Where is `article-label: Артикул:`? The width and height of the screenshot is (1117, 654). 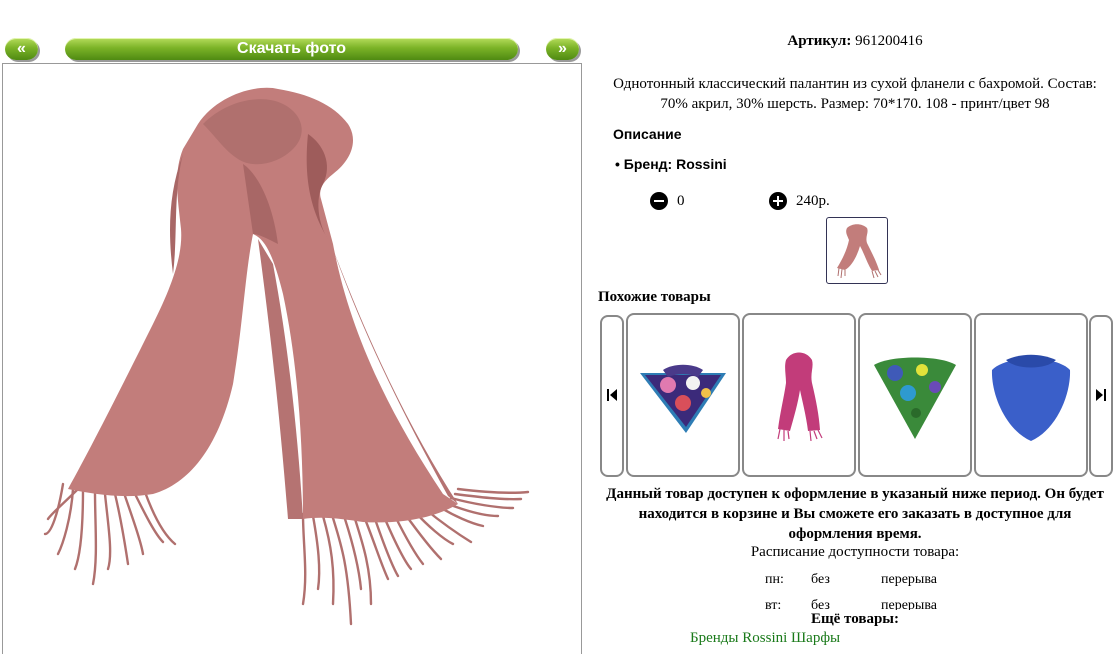
article-label: Артикул: is located at coordinates (819, 41).